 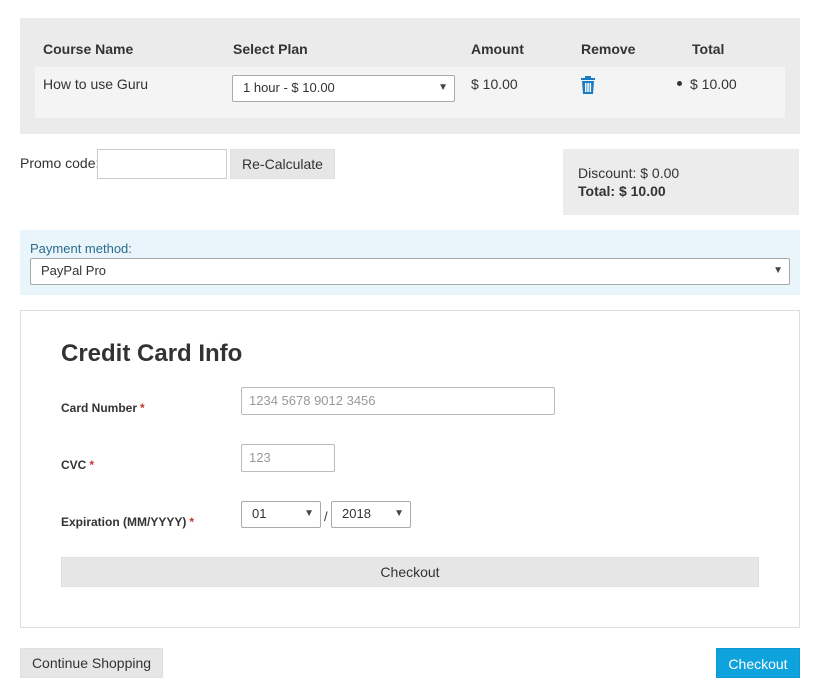 I want to click on credit-card-title: Credit Card Info, so click(x=152, y=353).